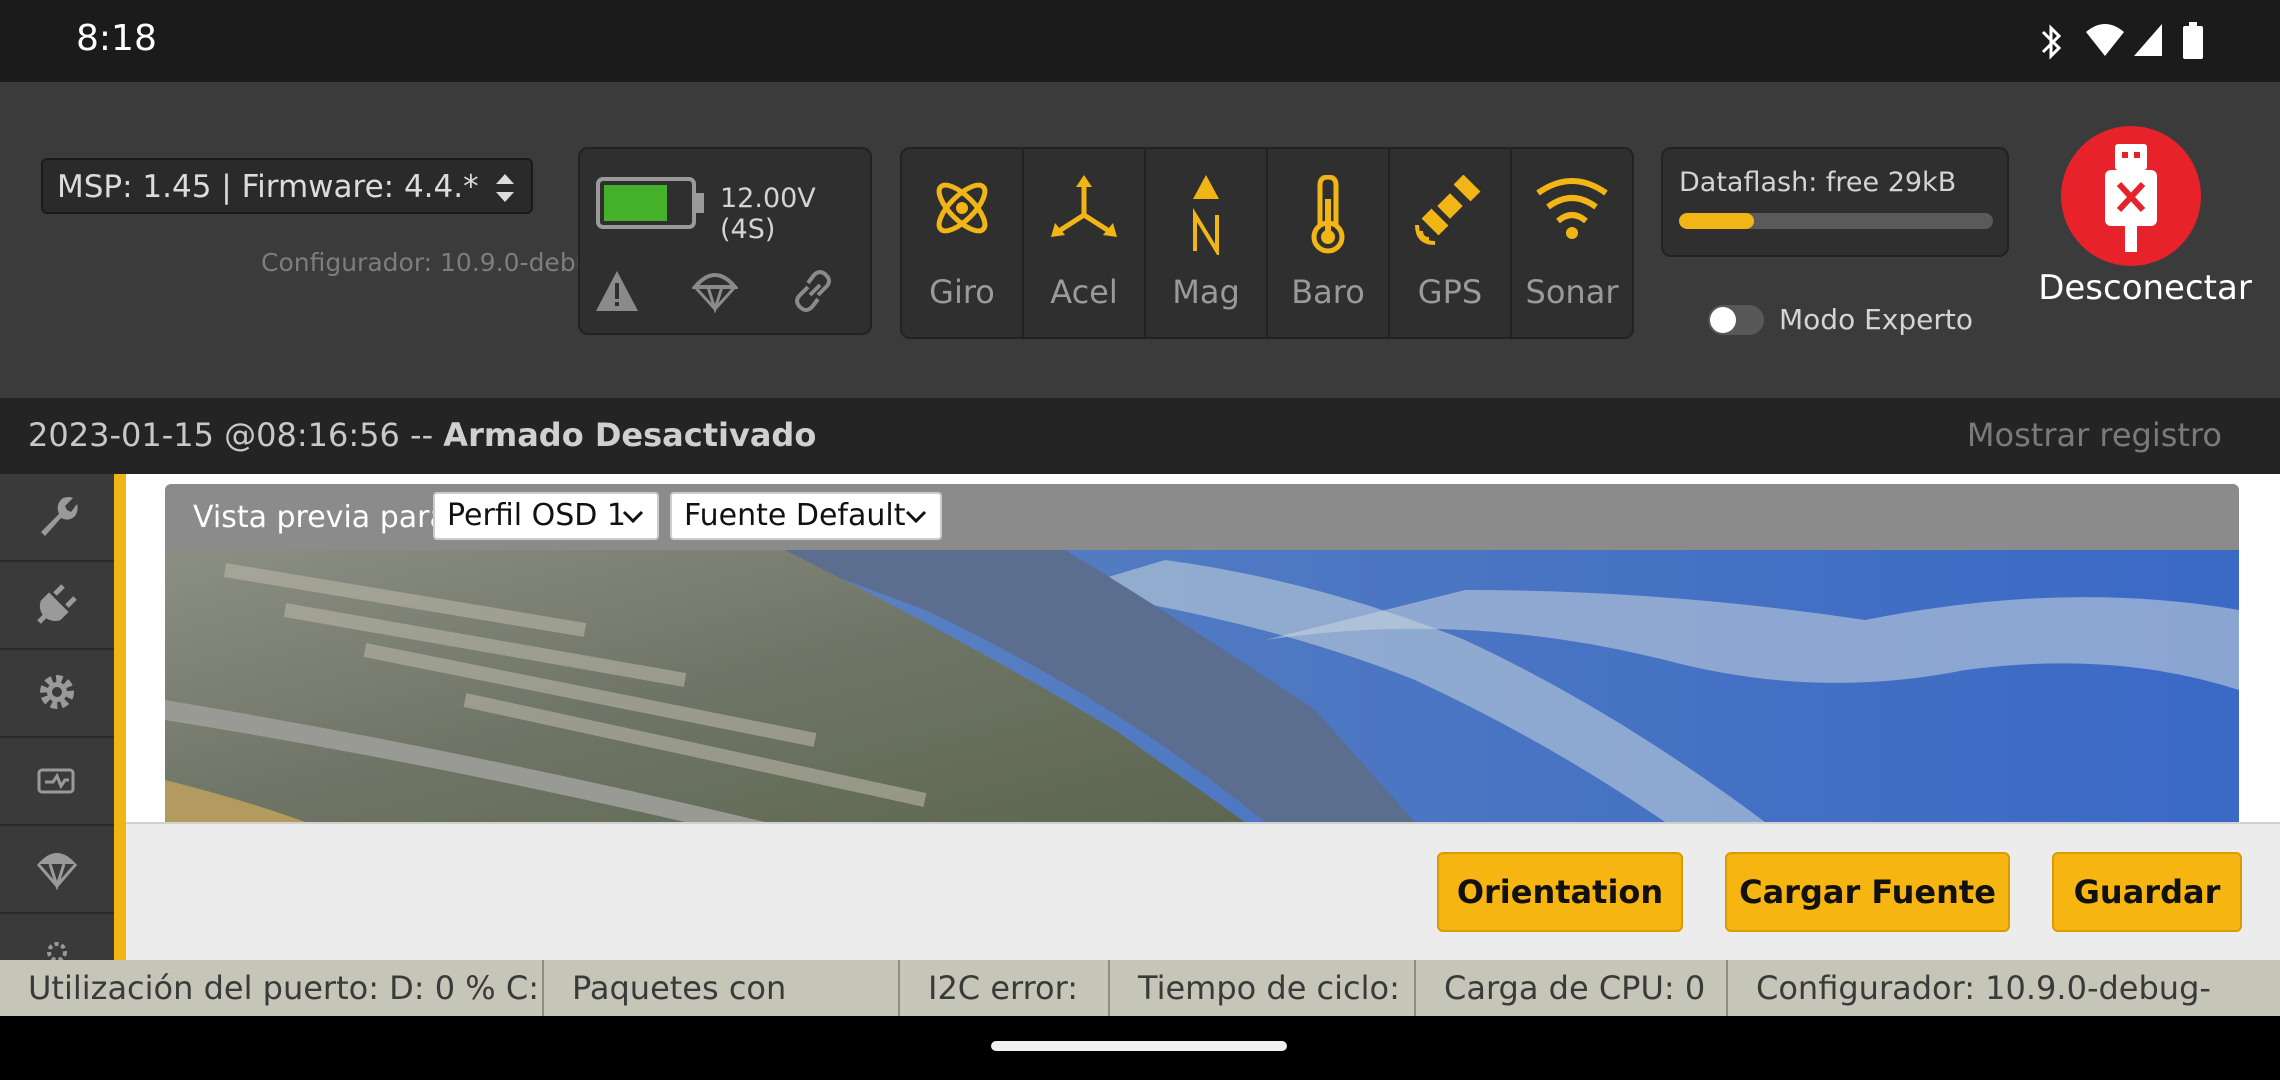  I want to click on dataflash-progress-fill, so click(1717, 221).